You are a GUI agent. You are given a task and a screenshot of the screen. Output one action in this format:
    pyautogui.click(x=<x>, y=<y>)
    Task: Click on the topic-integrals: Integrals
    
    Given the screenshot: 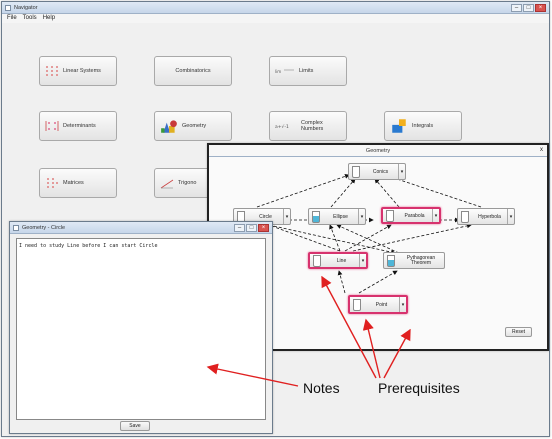 What is the action you would take?
    pyautogui.click(x=423, y=126)
    